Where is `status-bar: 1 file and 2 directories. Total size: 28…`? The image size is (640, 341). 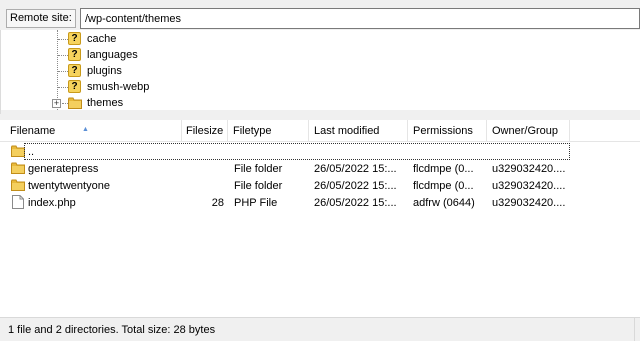
status-bar: 1 file and 2 directories. Total size: 28… is located at coordinates (320, 329).